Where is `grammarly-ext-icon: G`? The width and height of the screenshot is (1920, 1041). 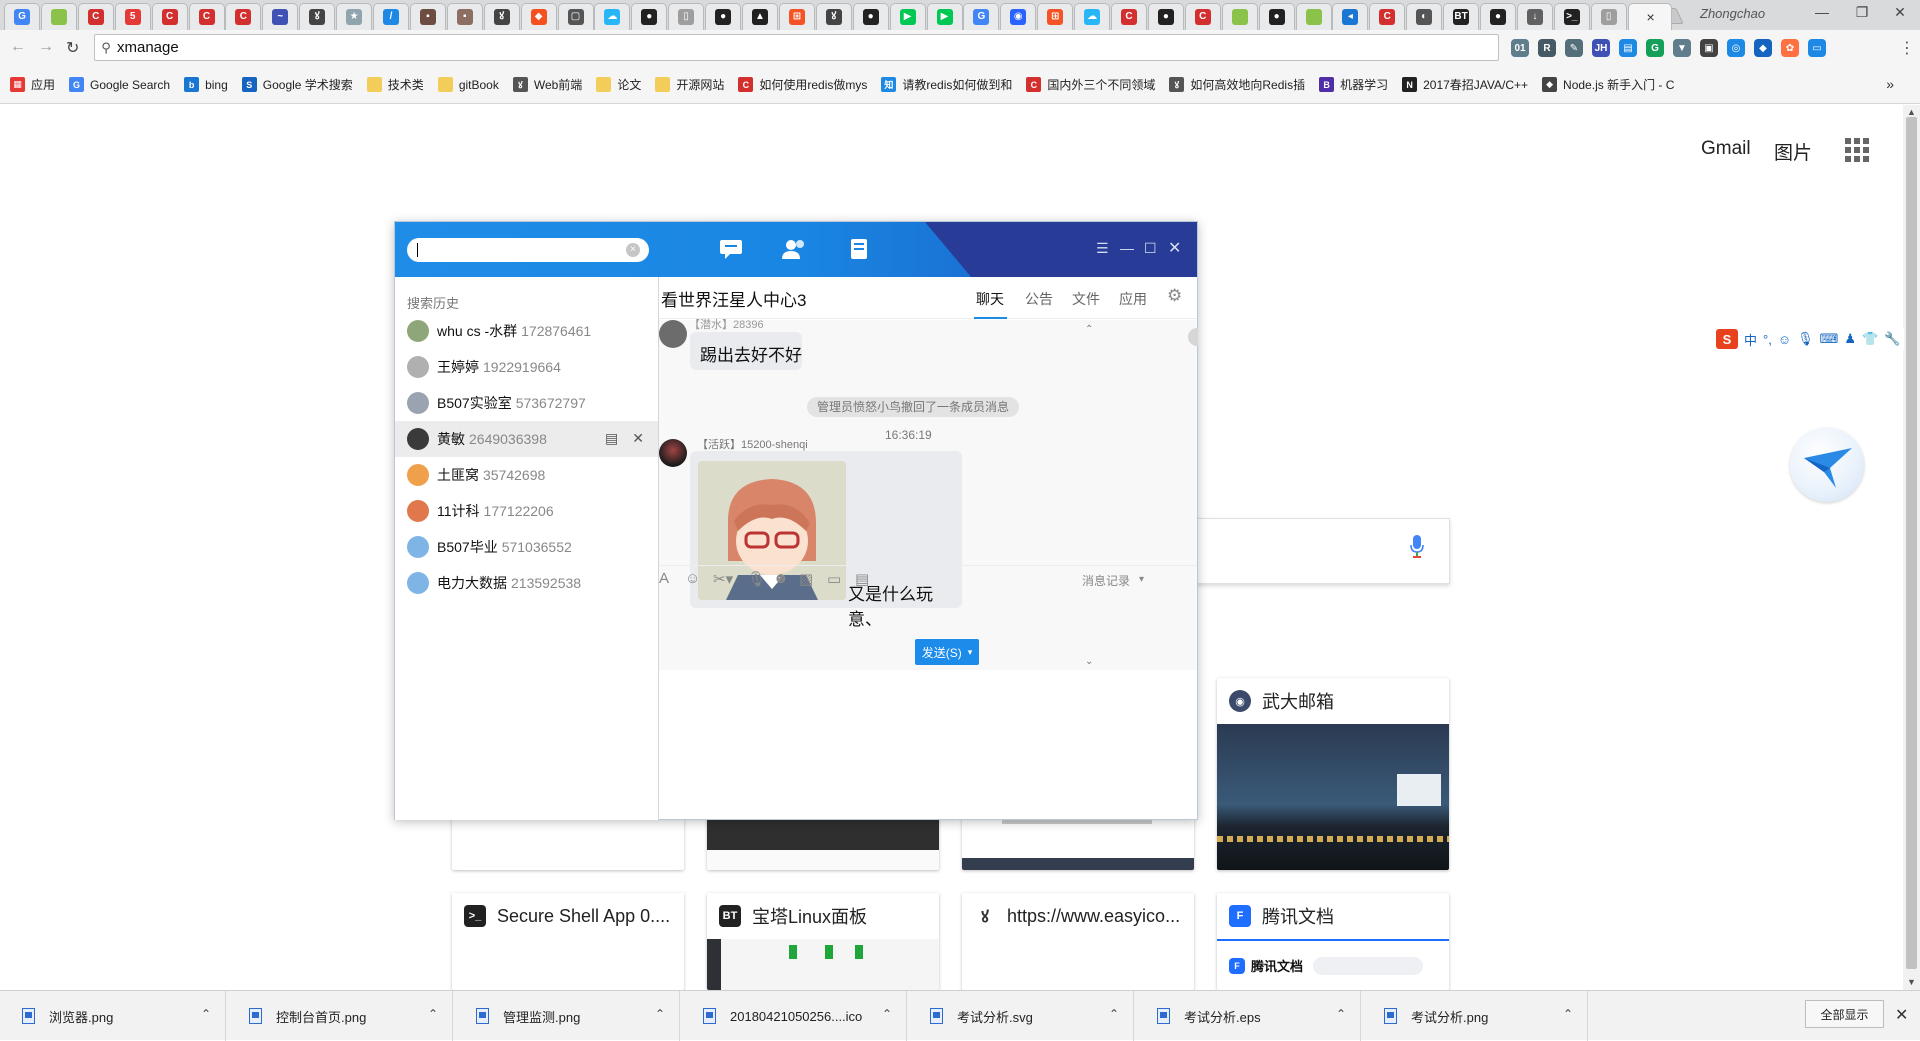 grammarly-ext-icon: G is located at coordinates (1655, 48).